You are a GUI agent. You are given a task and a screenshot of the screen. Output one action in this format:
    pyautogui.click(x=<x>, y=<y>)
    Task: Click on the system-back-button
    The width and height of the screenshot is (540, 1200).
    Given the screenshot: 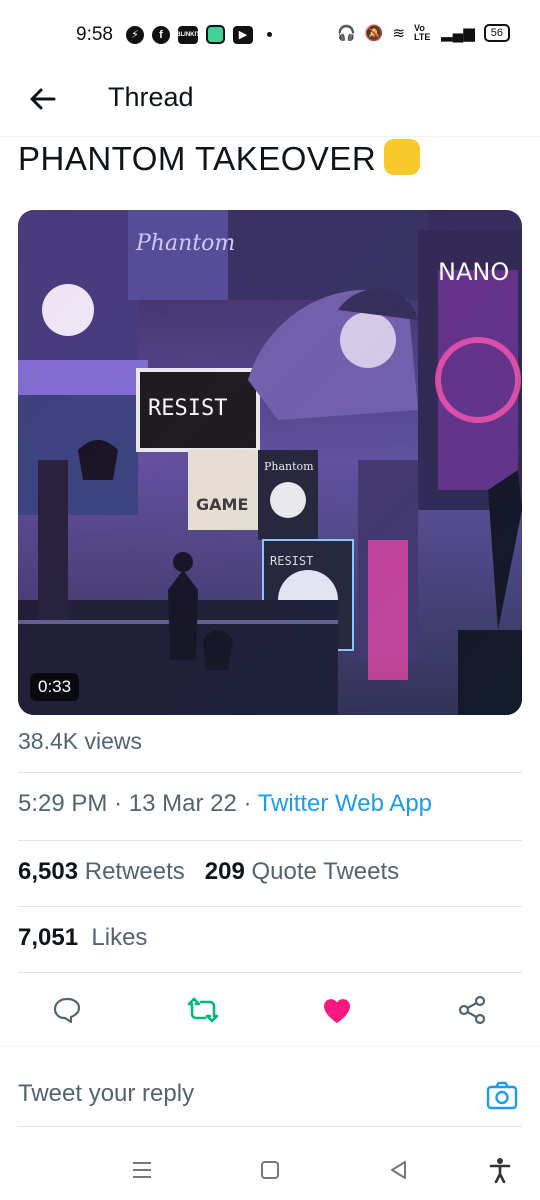 What is the action you would take?
    pyautogui.click(x=399, y=1170)
    